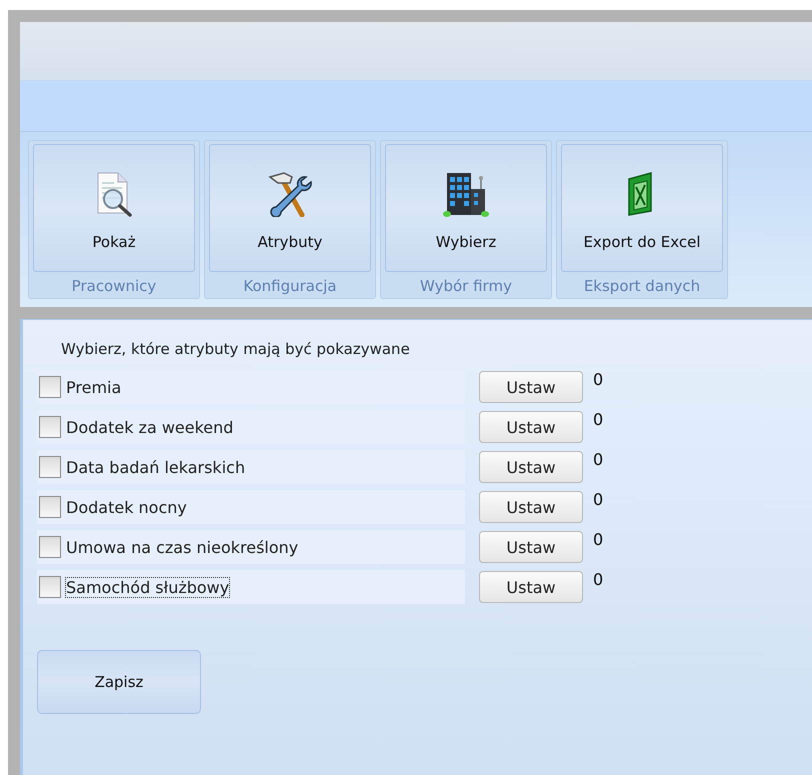  Describe the element at coordinates (251, 587) in the screenshot. I see `attribute-checkbox: Samochód służbowy` at that location.